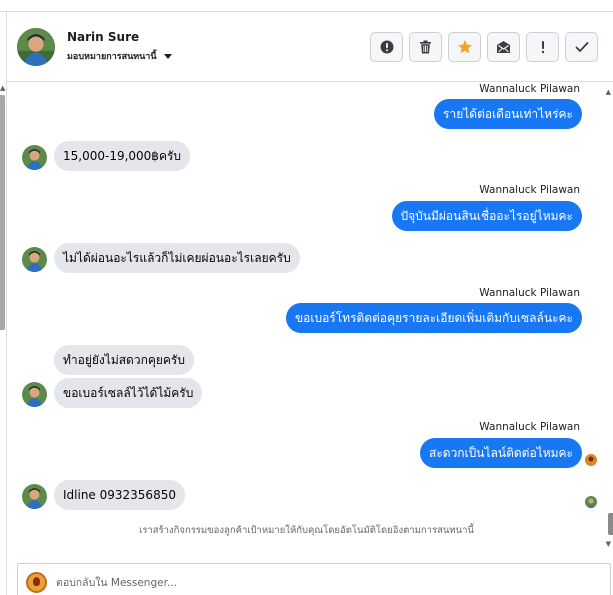 This screenshot has height=595, width=613. I want to click on checkmark-icon, so click(581, 47).